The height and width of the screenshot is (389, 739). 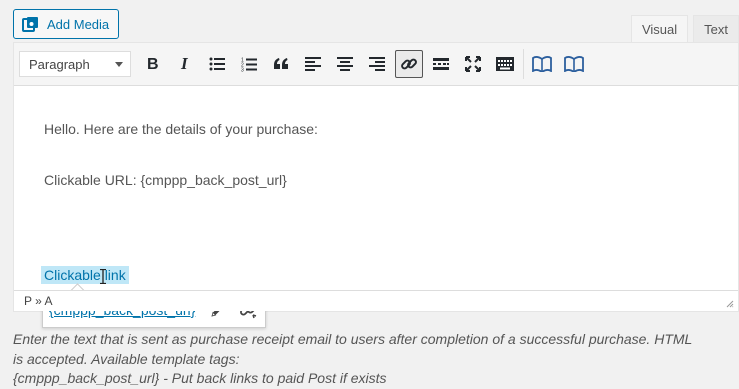 I want to click on editor-toolbar: Paragraph B I 1 2 3, so click(x=376, y=64).